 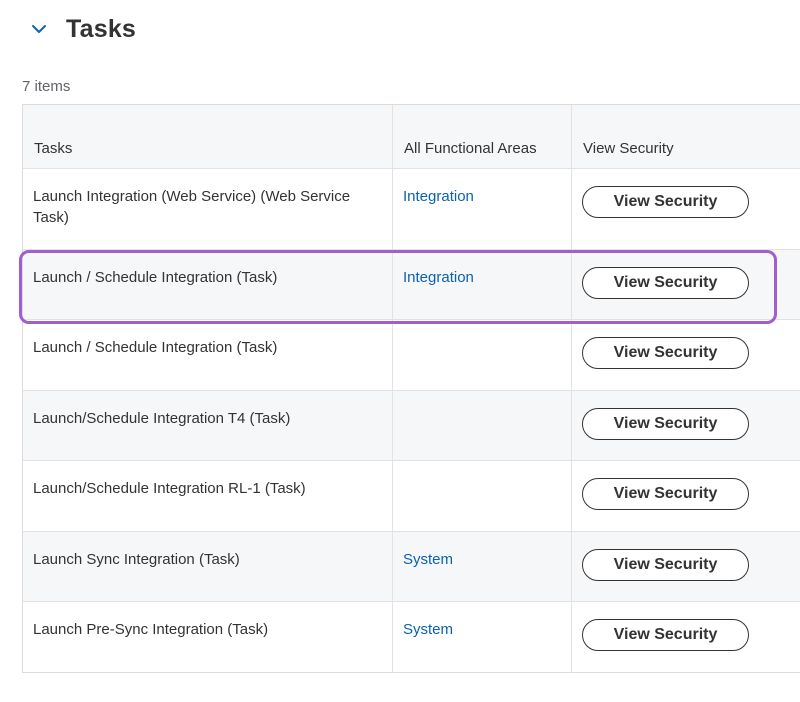 What do you see at coordinates (482, 136) in the screenshot?
I see `column-header-functional-areas: All Functional Areas` at bounding box center [482, 136].